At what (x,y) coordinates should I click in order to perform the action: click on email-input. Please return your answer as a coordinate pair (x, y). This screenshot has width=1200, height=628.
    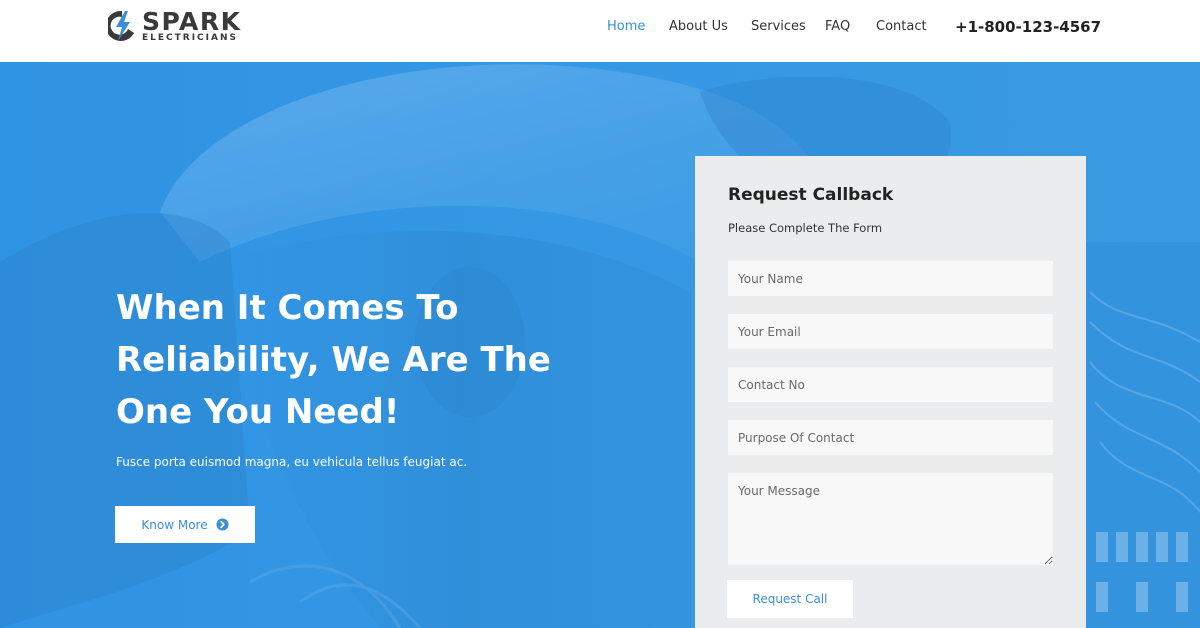
    Looking at the image, I should click on (890, 331).